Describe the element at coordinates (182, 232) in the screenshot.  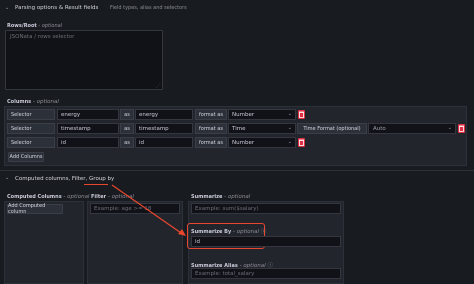
I see `arrow-head` at that location.